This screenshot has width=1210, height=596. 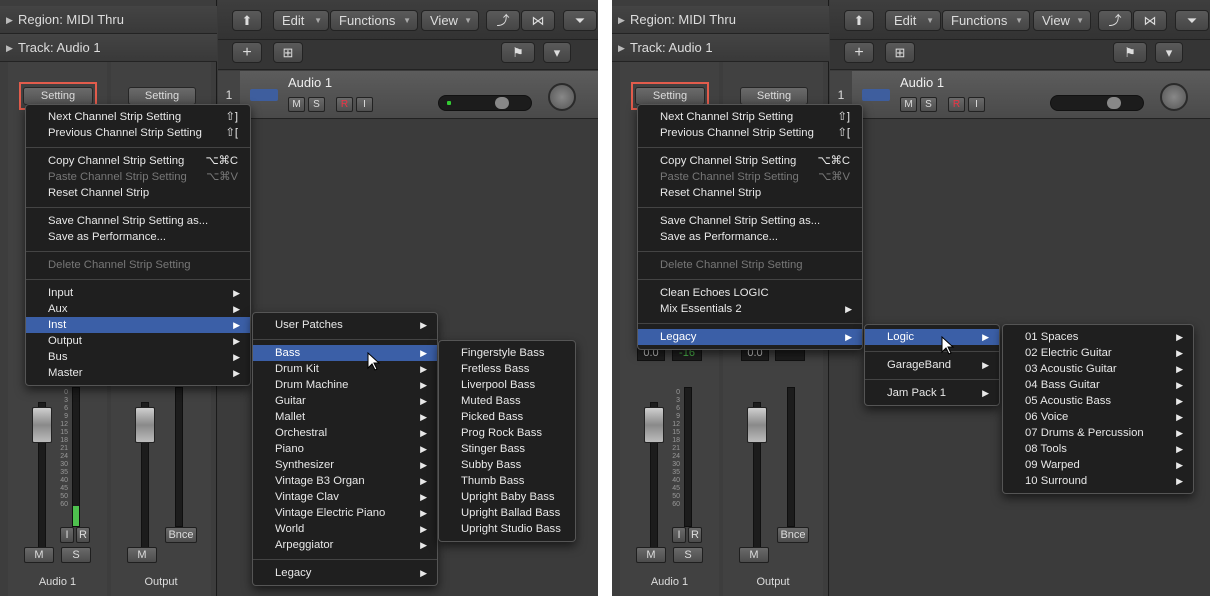 I want to click on menu-item-mallet: Mallet ▶, so click(x=345, y=417).